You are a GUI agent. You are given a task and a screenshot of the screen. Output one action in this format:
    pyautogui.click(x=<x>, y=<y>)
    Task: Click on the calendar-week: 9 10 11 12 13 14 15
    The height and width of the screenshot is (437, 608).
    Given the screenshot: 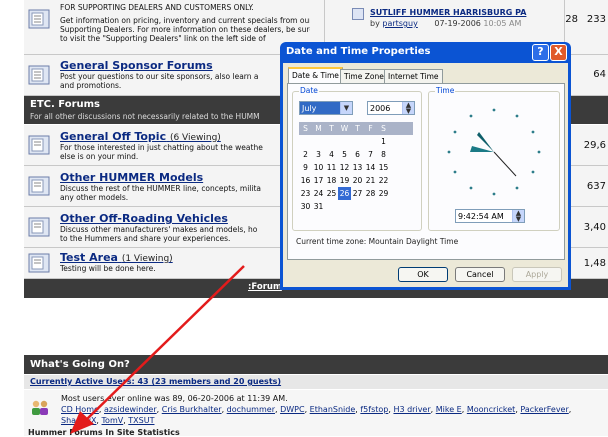 What is the action you would take?
    pyautogui.click(x=356, y=167)
    